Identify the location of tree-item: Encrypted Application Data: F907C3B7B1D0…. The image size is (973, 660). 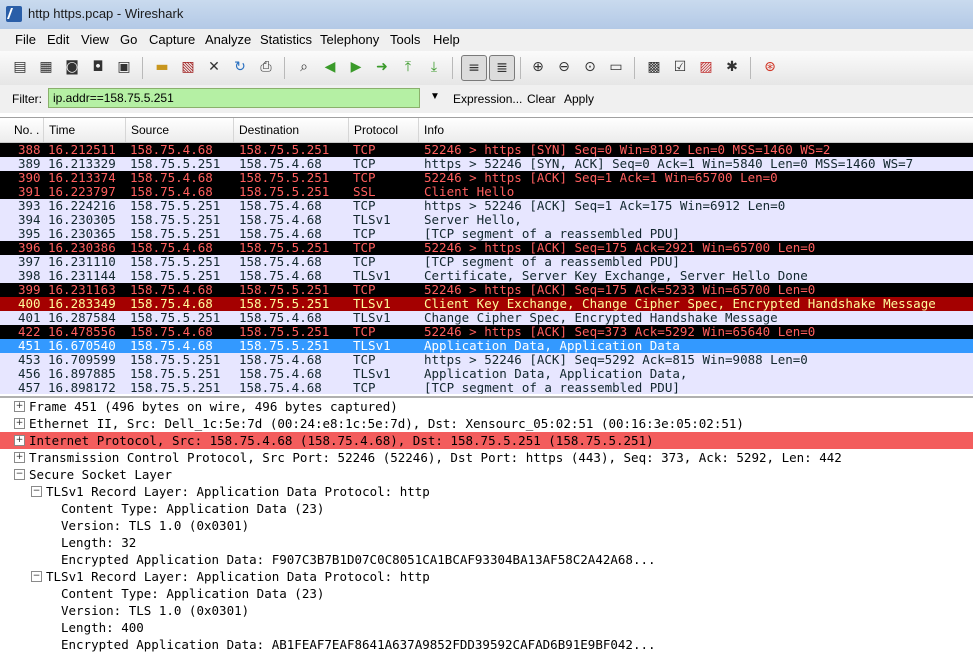
(486, 559).